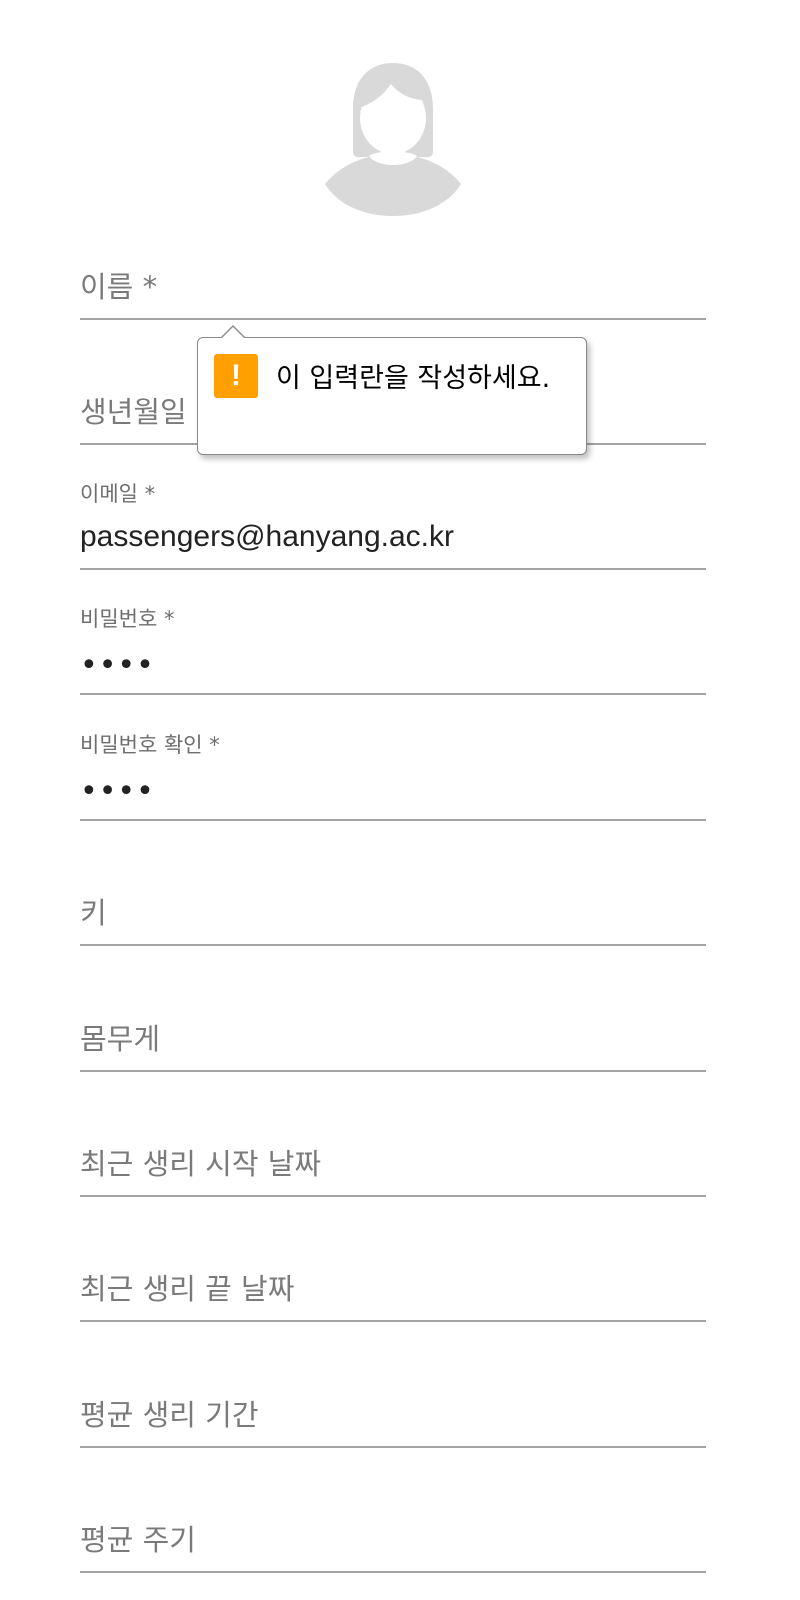  Describe the element at coordinates (393, 1032) in the screenshot. I see `weight-field: 몸무게` at that location.